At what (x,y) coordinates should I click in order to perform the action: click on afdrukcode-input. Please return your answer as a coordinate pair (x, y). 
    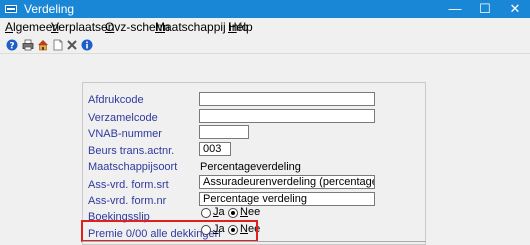
    Looking at the image, I should click on (287, 99).